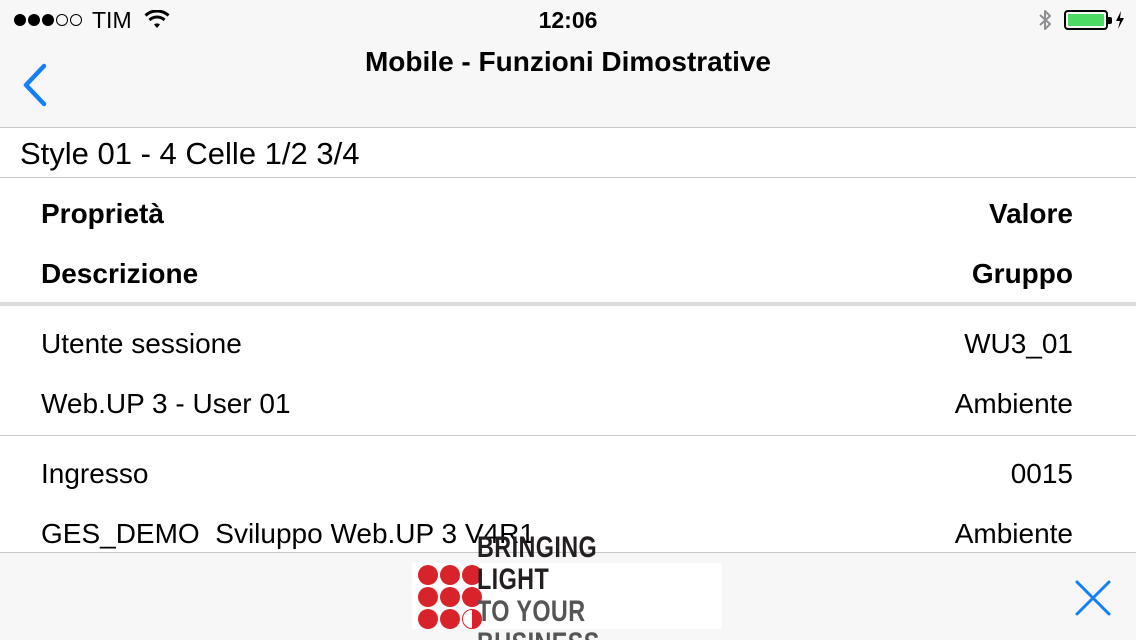  I want to click on battery-icon, so click(1088, 20).